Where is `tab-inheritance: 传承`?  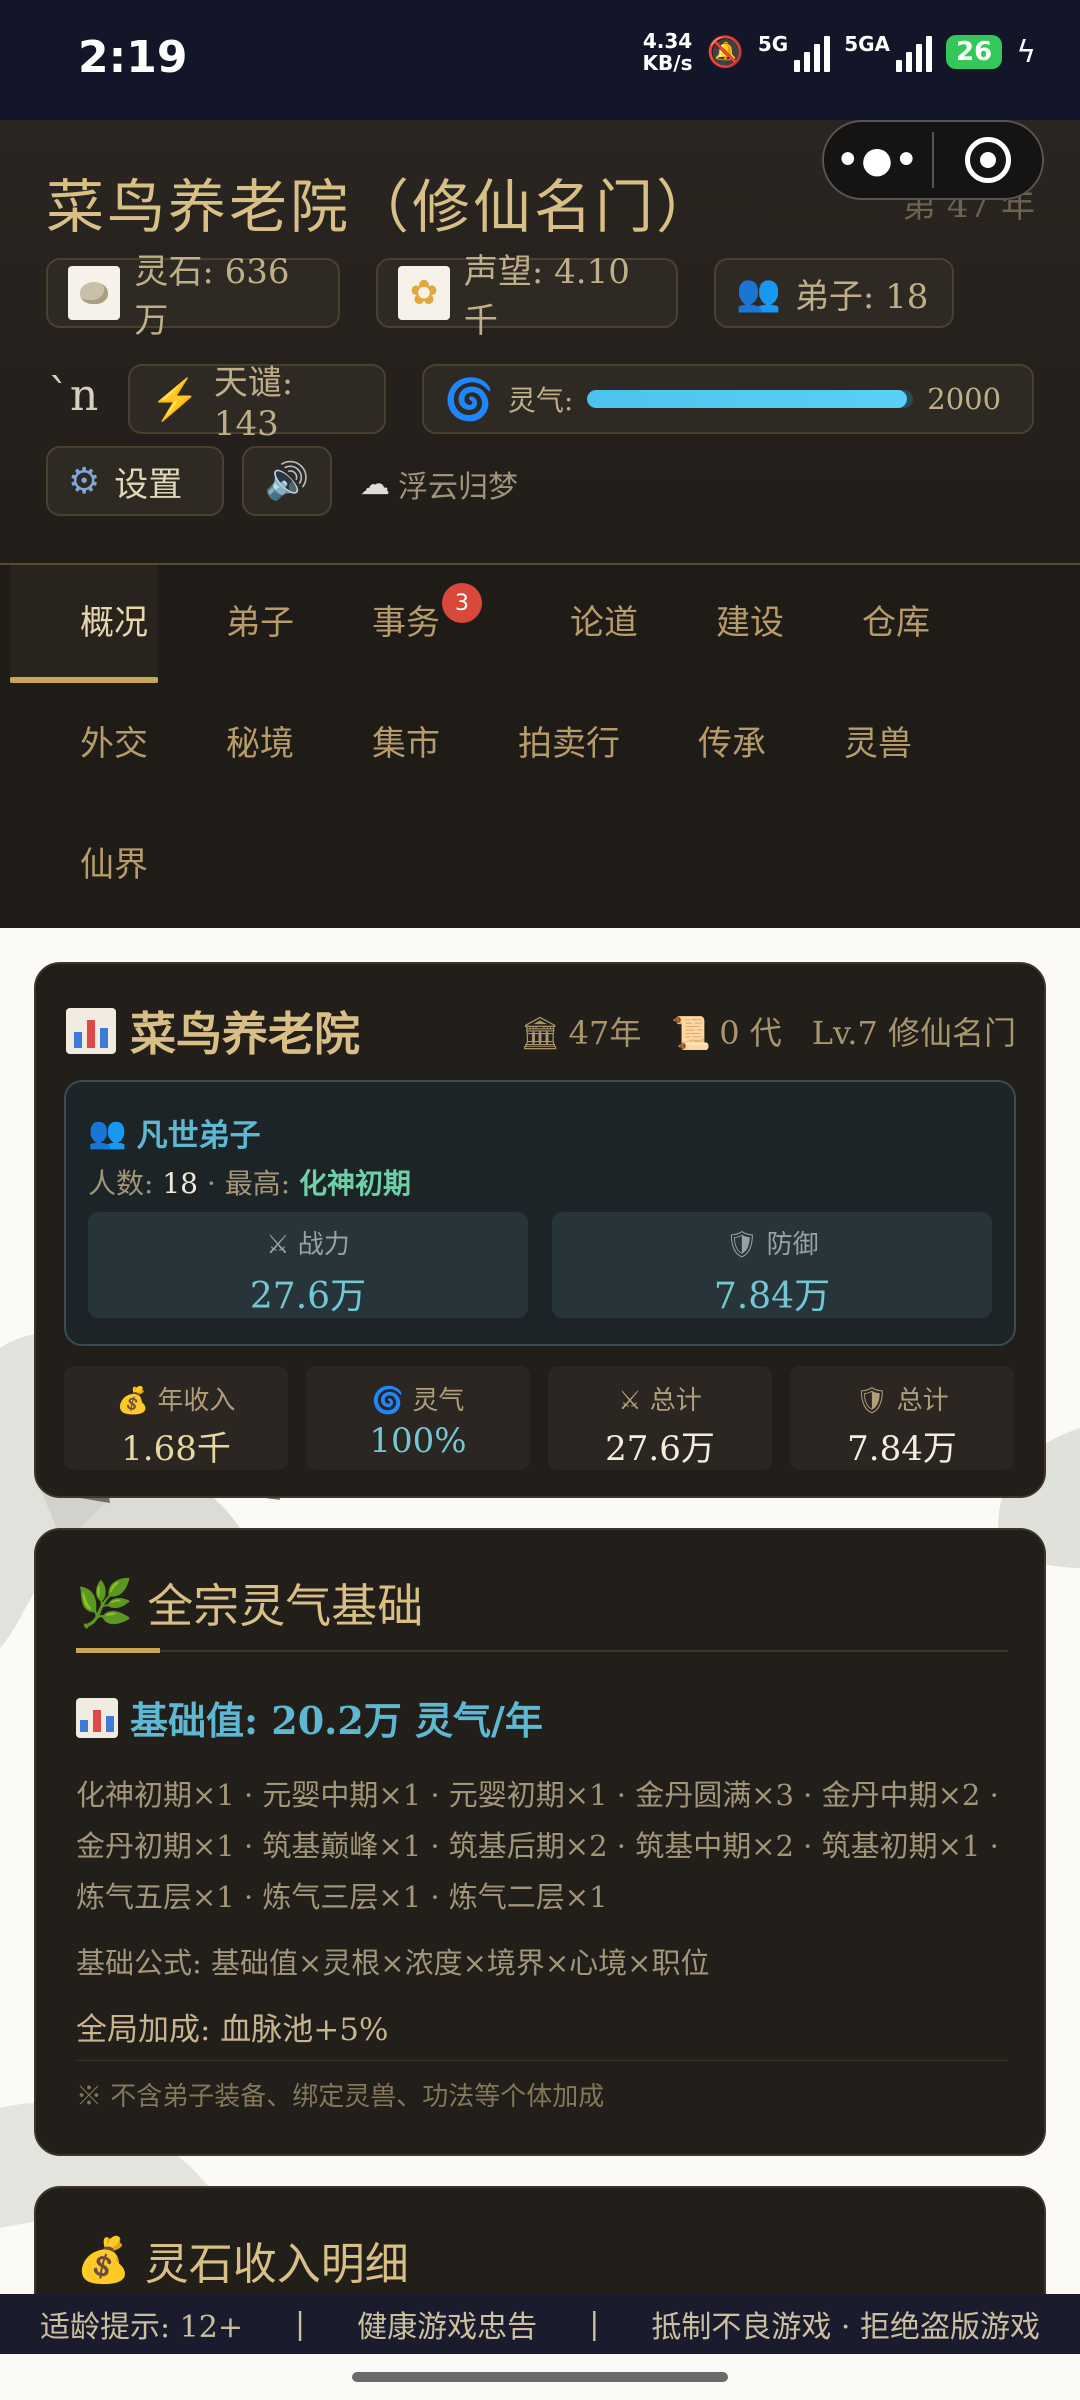 tab-inheritance: 传承 is located at coordinates (732, 740).